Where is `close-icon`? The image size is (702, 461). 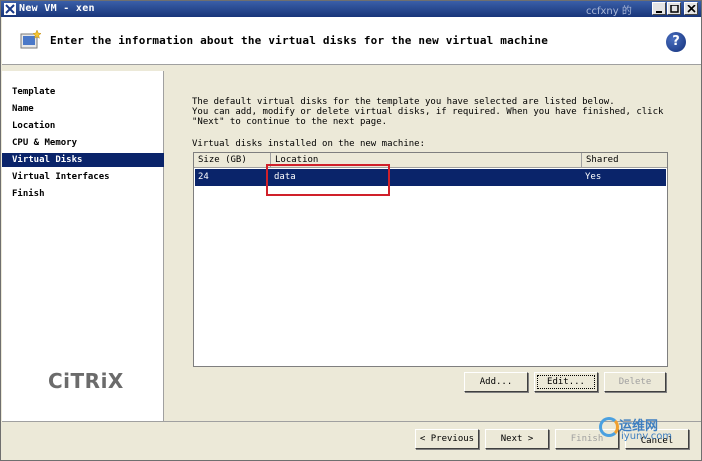 close-icon is located at coordinates (691, 9).